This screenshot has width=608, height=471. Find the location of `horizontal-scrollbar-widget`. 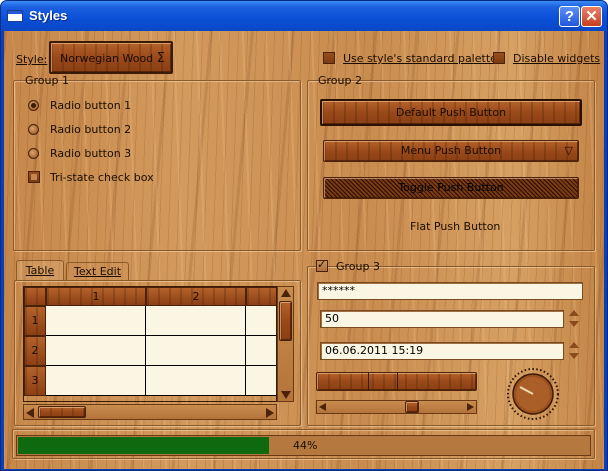

horizontal-scrollbar-widget is located at coordinates (396, 381).